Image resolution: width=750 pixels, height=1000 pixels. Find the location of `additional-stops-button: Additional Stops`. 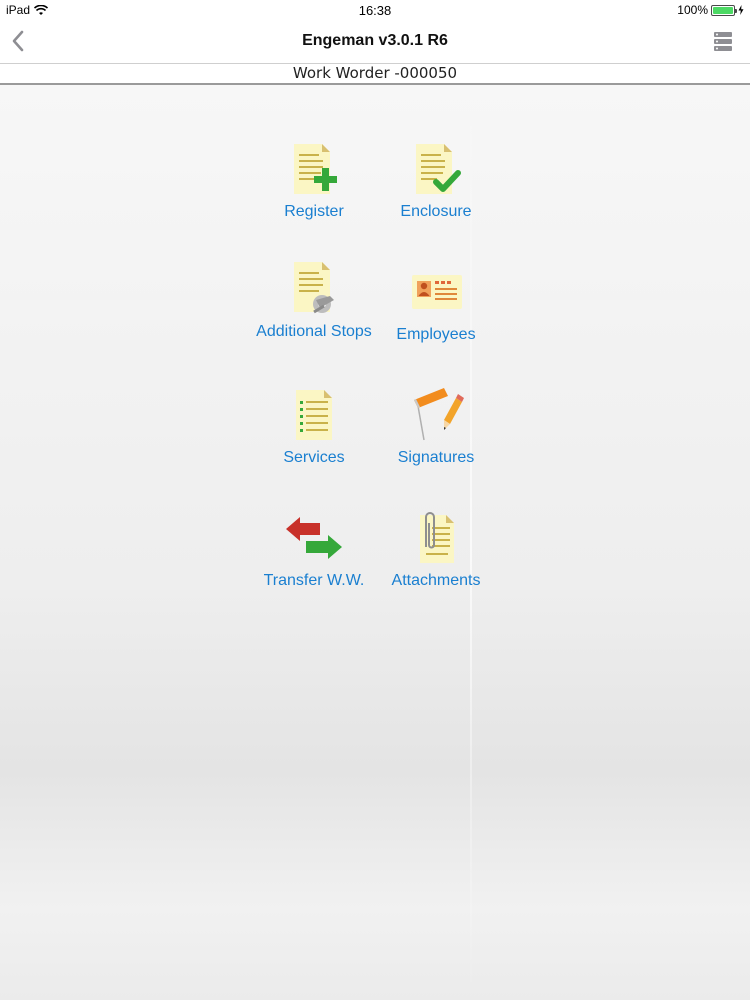

additional-stops-button: Additional Stops is located at coordinates (314, 301).